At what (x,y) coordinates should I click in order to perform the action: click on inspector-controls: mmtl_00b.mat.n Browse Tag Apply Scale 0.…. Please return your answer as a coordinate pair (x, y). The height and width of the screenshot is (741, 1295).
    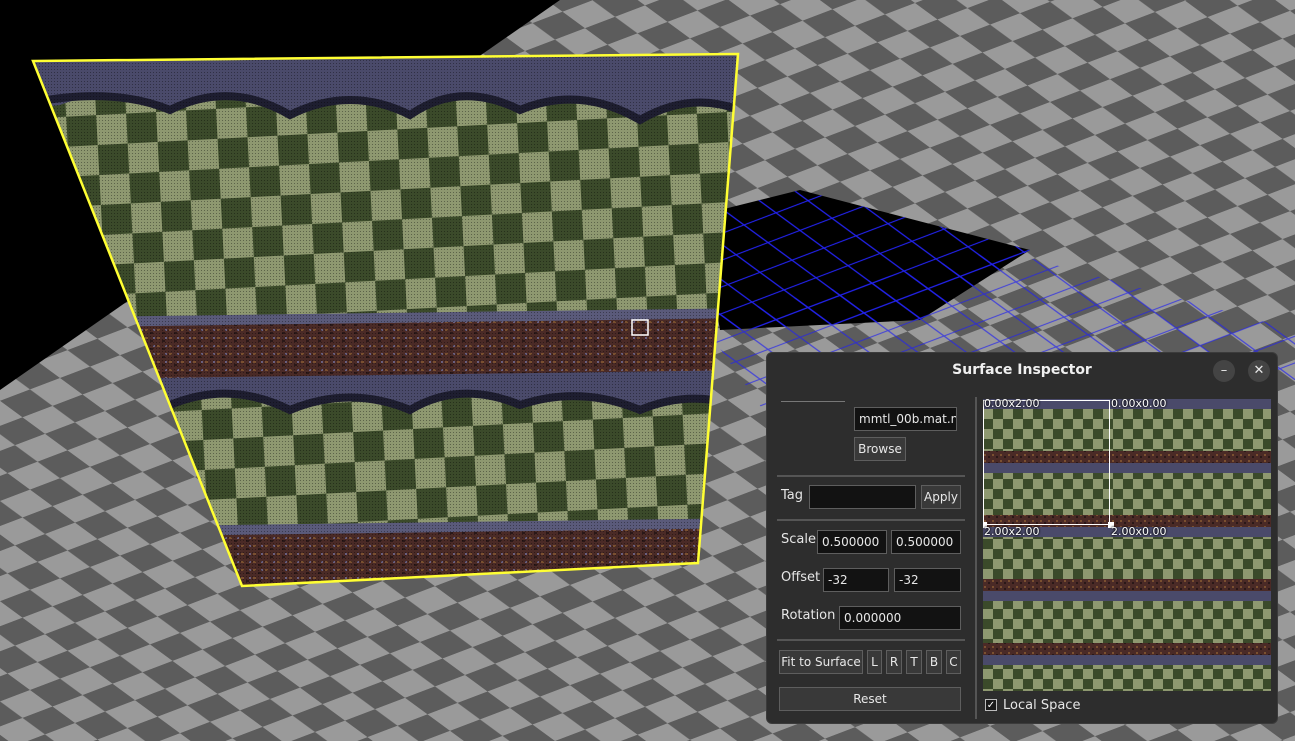
    Looking at the image, I should click on (871, 556).